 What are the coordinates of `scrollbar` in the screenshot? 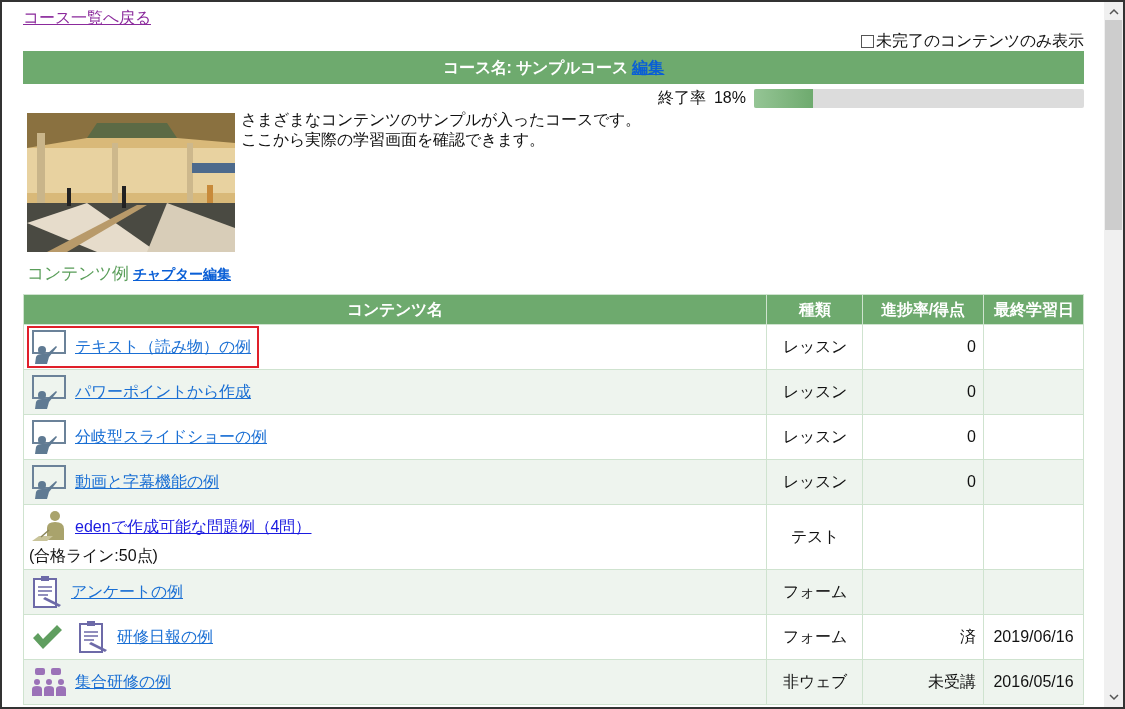 It's located at (1113, 354).